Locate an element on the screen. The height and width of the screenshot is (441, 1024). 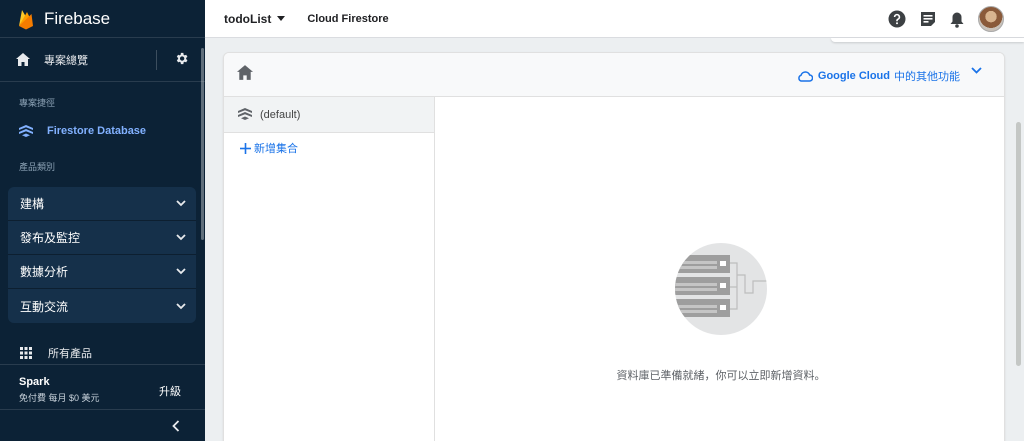
project-selector: todoList is located at coordinates (255, 18).